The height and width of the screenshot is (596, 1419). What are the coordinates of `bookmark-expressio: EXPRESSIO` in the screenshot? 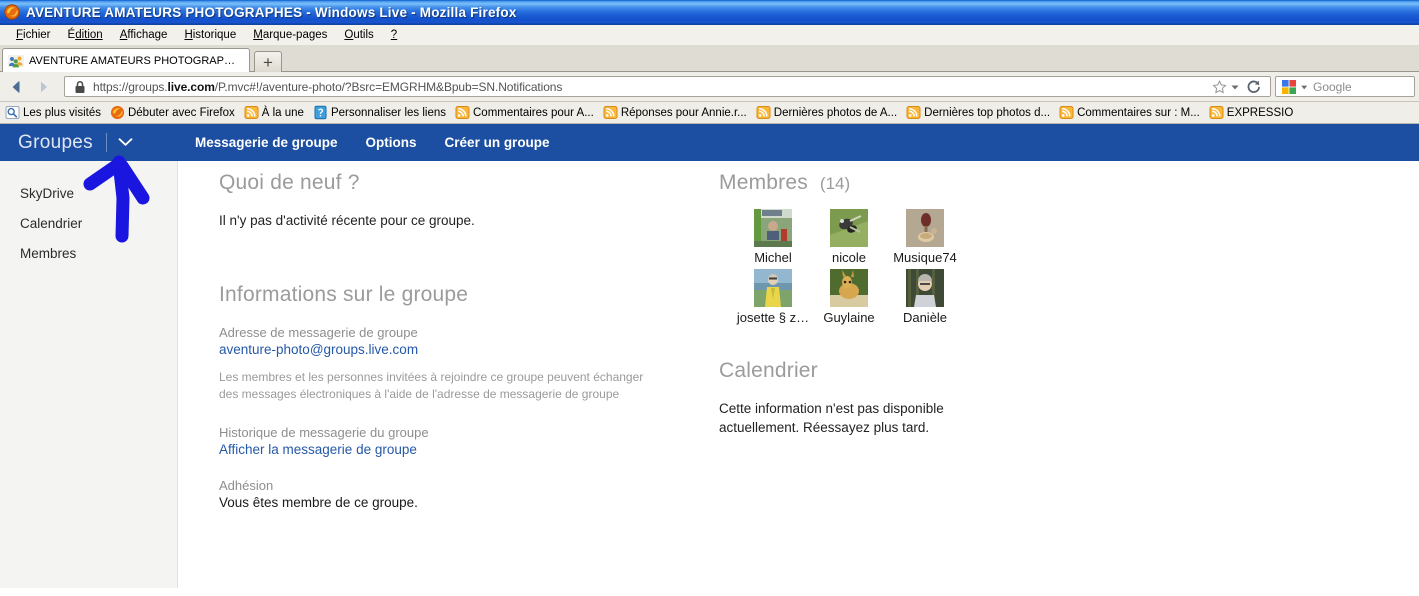 It's located at (1251, 112).